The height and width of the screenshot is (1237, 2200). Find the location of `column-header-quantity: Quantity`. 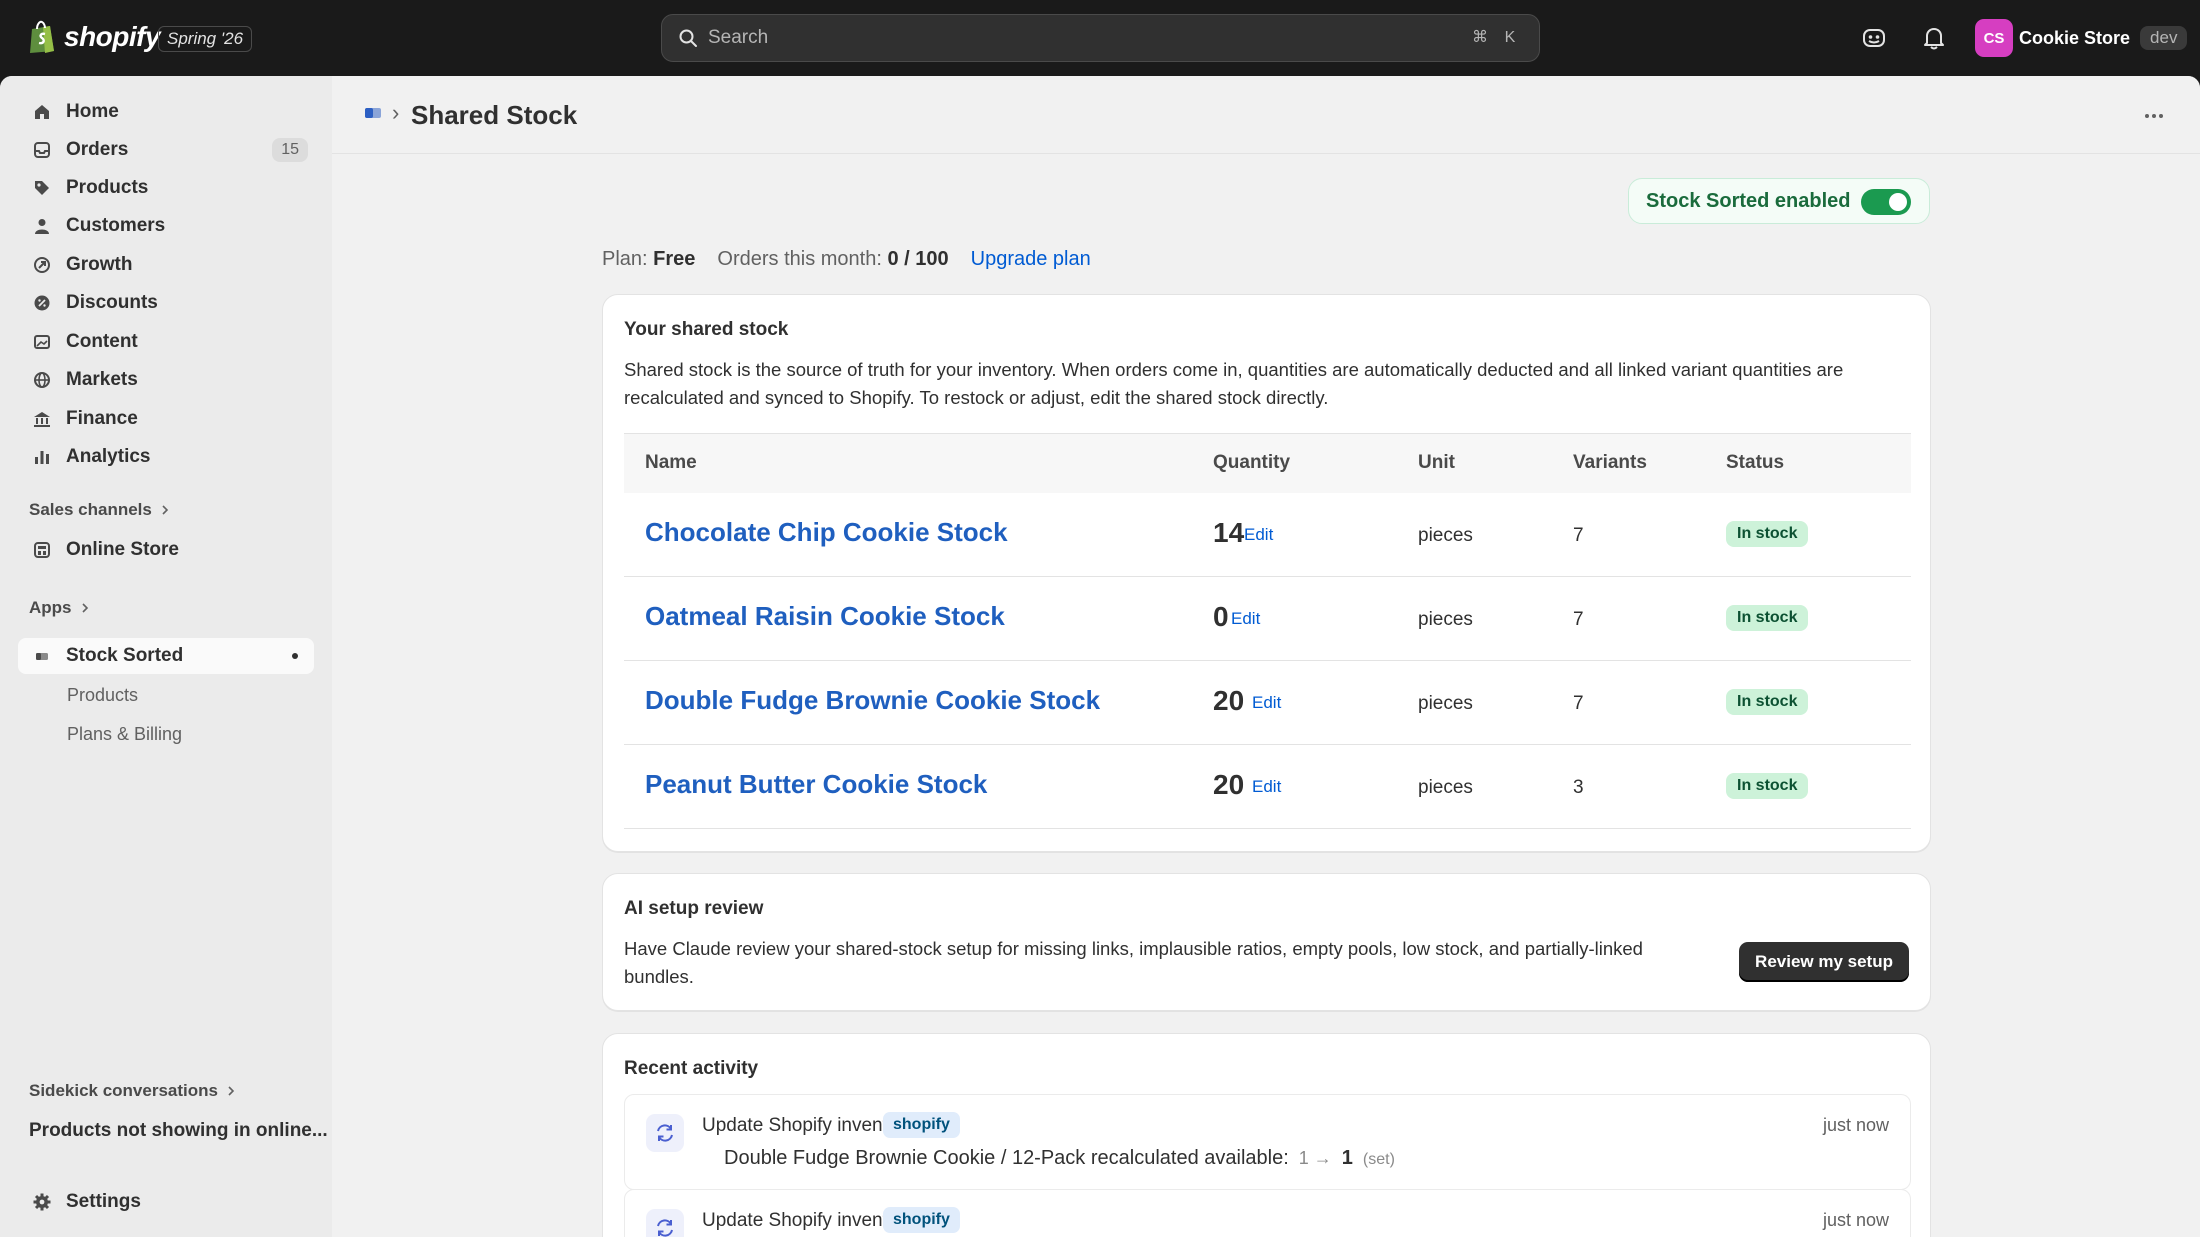

column-header-quantity: Quantity is located at coordinates (1251, 463).